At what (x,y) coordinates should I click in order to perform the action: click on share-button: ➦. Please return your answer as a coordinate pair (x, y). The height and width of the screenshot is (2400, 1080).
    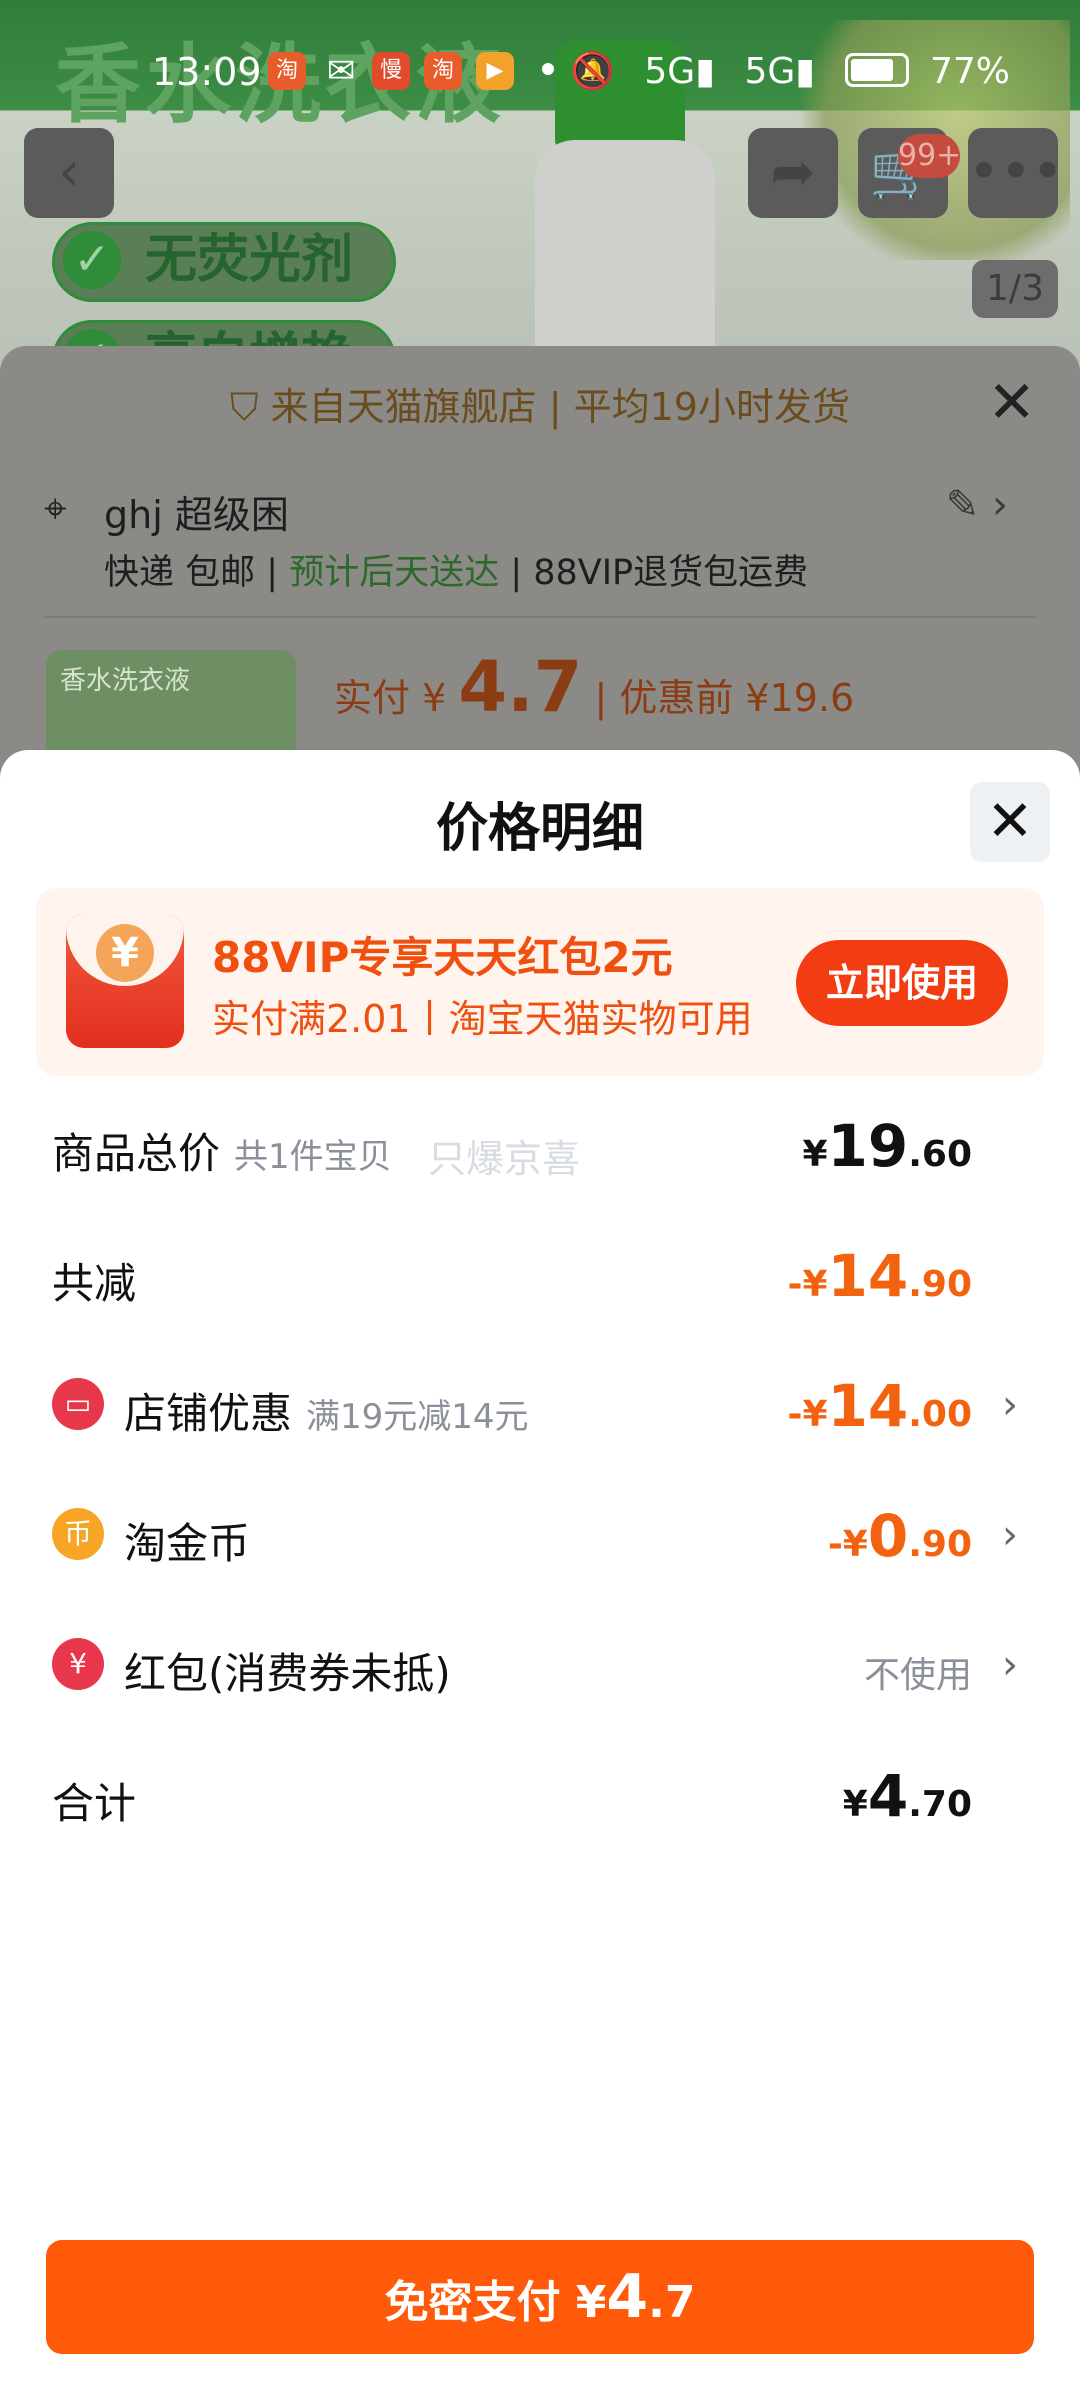
    Looking at the image, I should click on (793, 173).